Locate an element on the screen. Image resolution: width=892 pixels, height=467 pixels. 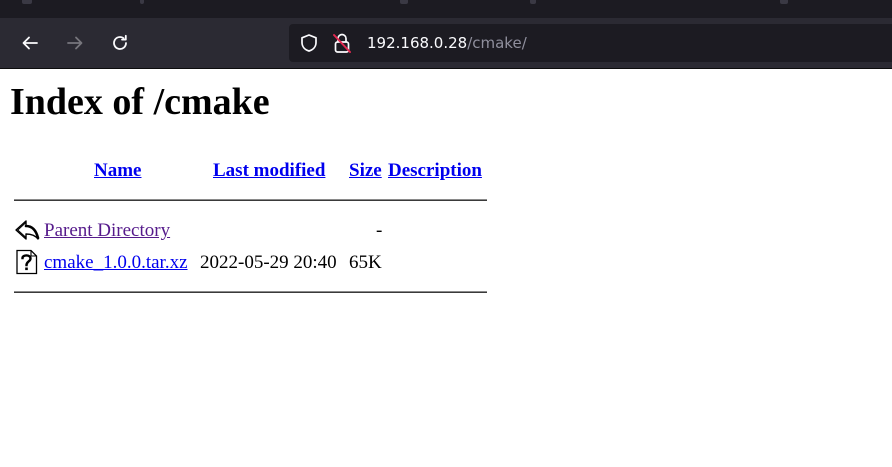
unknown-file-icon is located at coordinates (27, 262).